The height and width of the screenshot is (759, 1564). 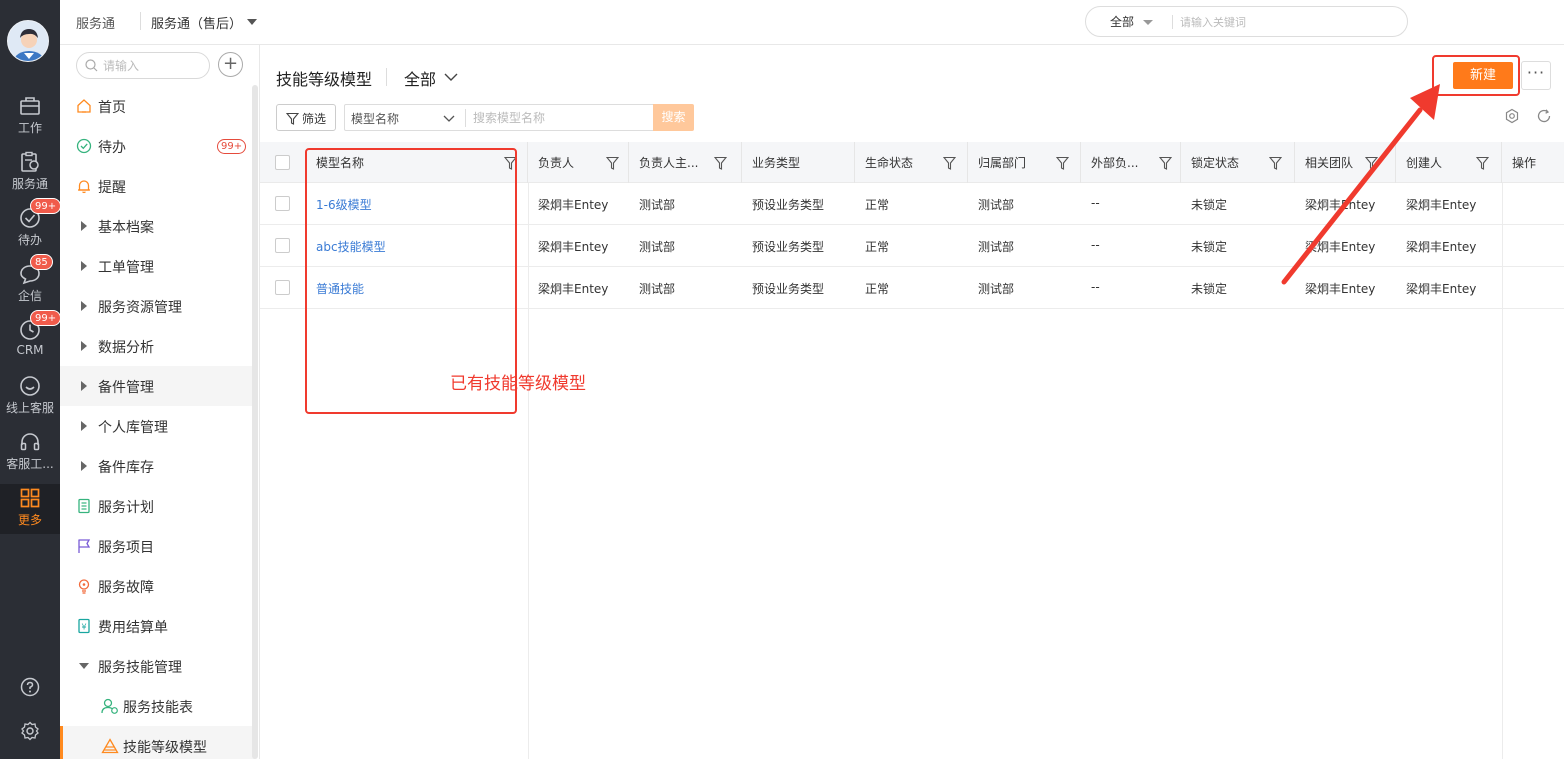 I want to click on select-all-checkbox, so click(x=282, y=162).